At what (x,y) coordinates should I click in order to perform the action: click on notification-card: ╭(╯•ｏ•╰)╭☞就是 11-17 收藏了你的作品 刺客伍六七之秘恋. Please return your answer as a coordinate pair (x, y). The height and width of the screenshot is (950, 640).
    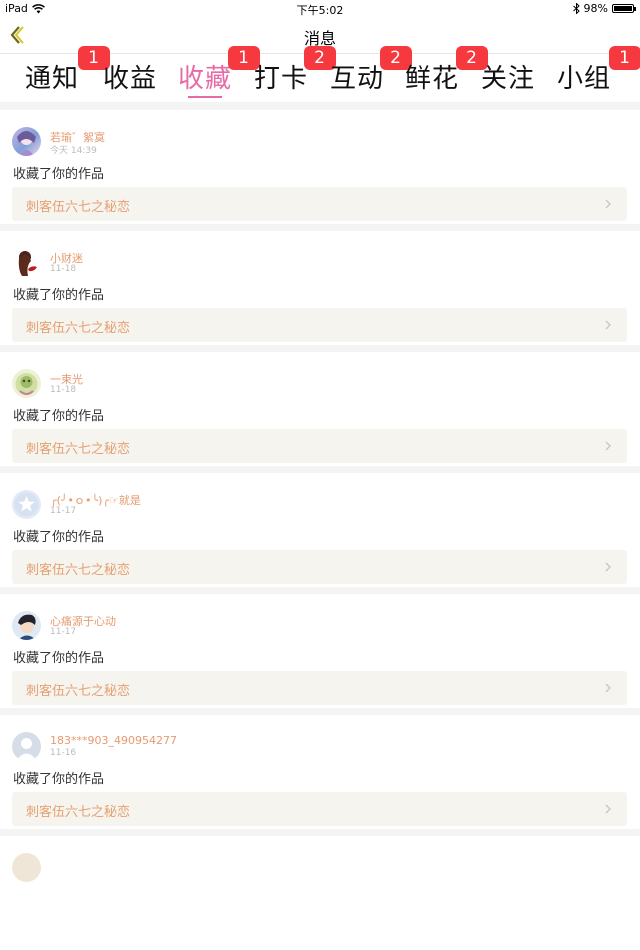
    Looking at the image, I should click on (320, 530).